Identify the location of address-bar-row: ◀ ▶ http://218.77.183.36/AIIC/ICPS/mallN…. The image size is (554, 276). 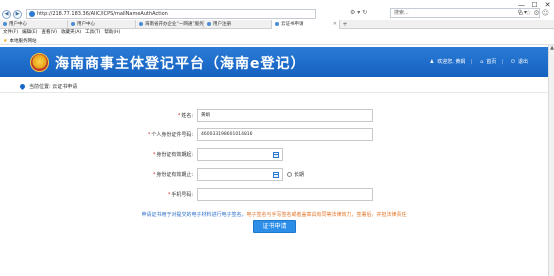
(277, 14).